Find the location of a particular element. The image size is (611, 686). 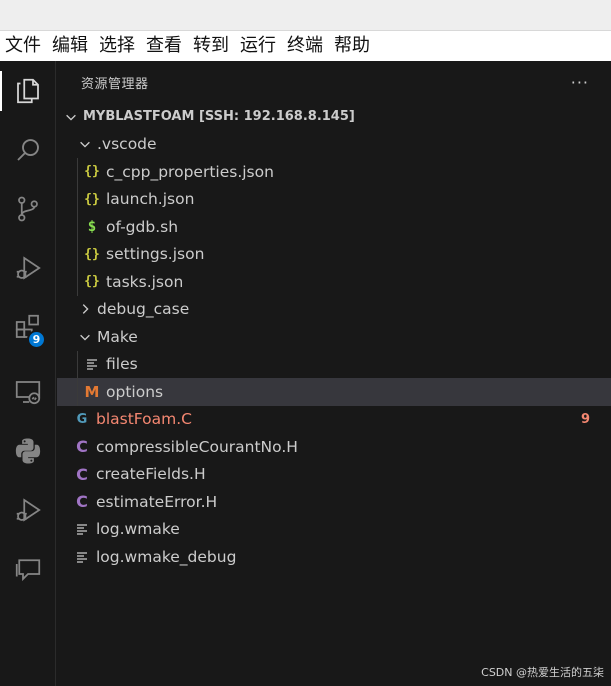

menu-selection: 选择 is located at coordinates (117, 46).